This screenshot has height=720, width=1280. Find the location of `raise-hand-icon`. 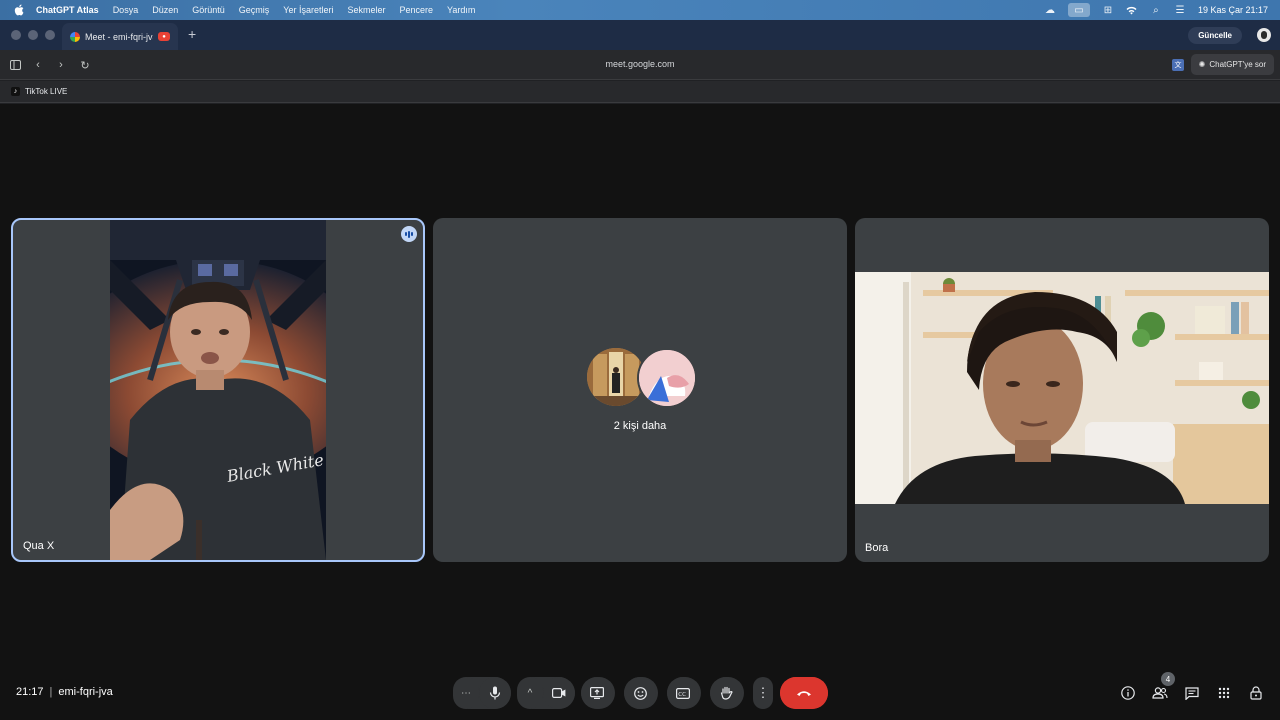

raise-hand-icon is located at coordinates (726, 693).